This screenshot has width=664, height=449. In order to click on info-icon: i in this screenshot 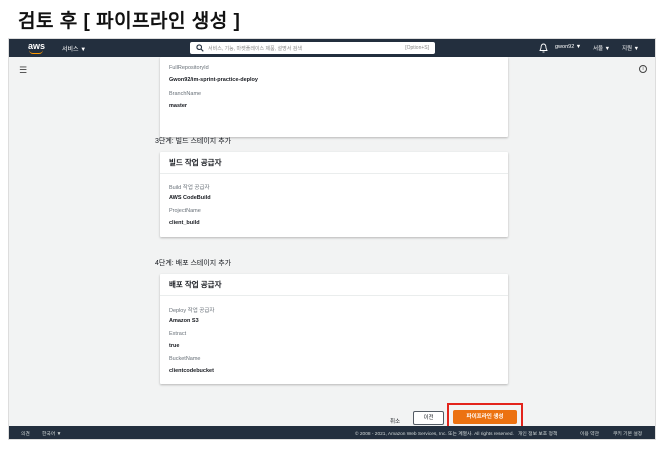, I will do `click(643, 69)`.